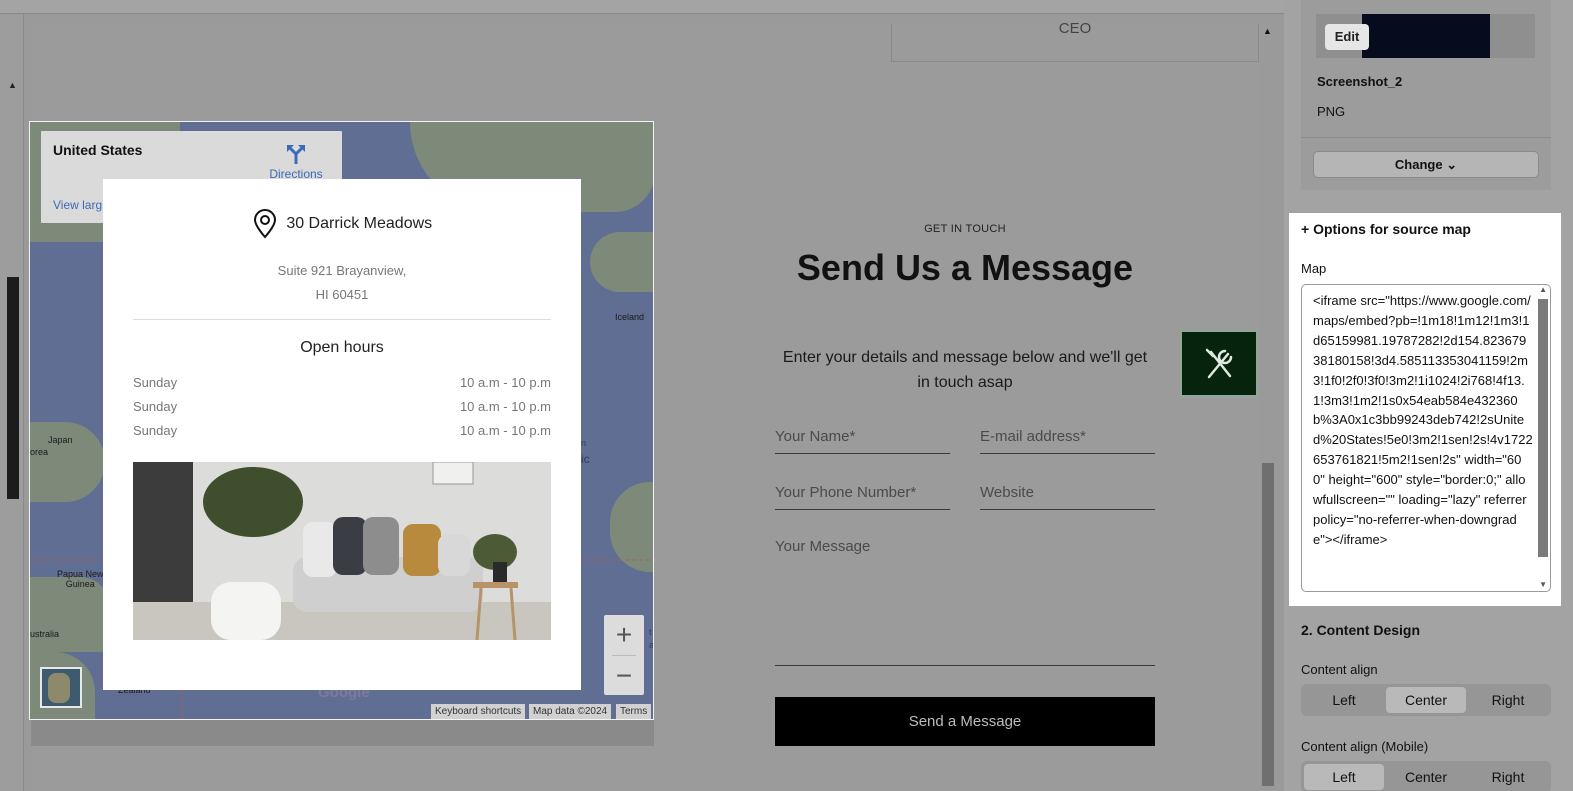  What do you see at coordinates (1331, 111) in the screenshot?
I see `file-type: PNG` at bounding box center [1331, 111].